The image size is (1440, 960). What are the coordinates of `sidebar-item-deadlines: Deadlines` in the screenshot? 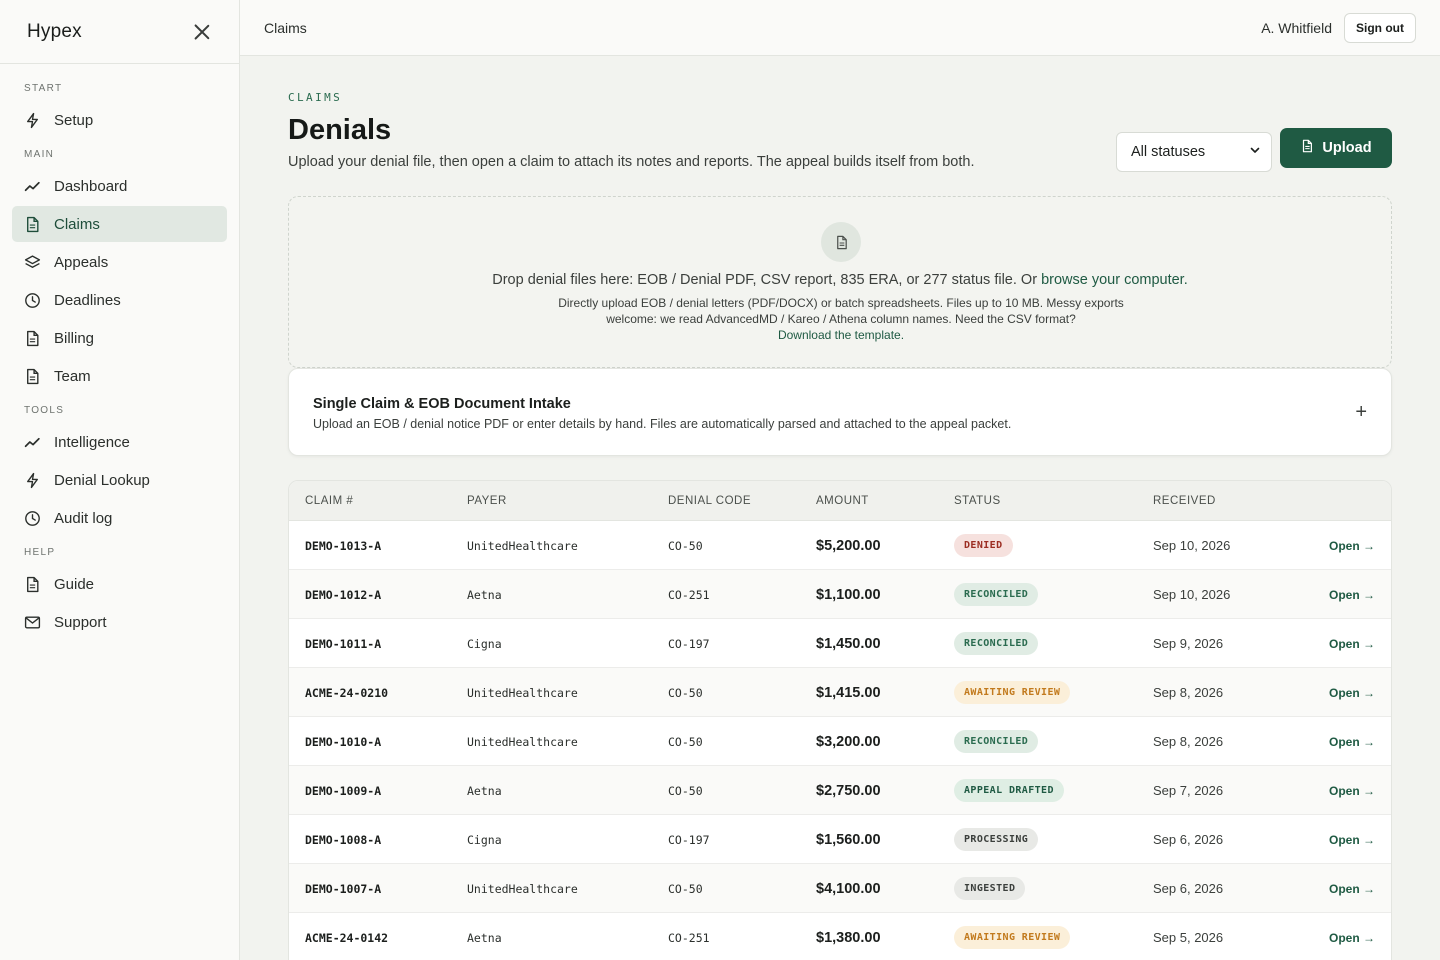 It's located at (119, 300).